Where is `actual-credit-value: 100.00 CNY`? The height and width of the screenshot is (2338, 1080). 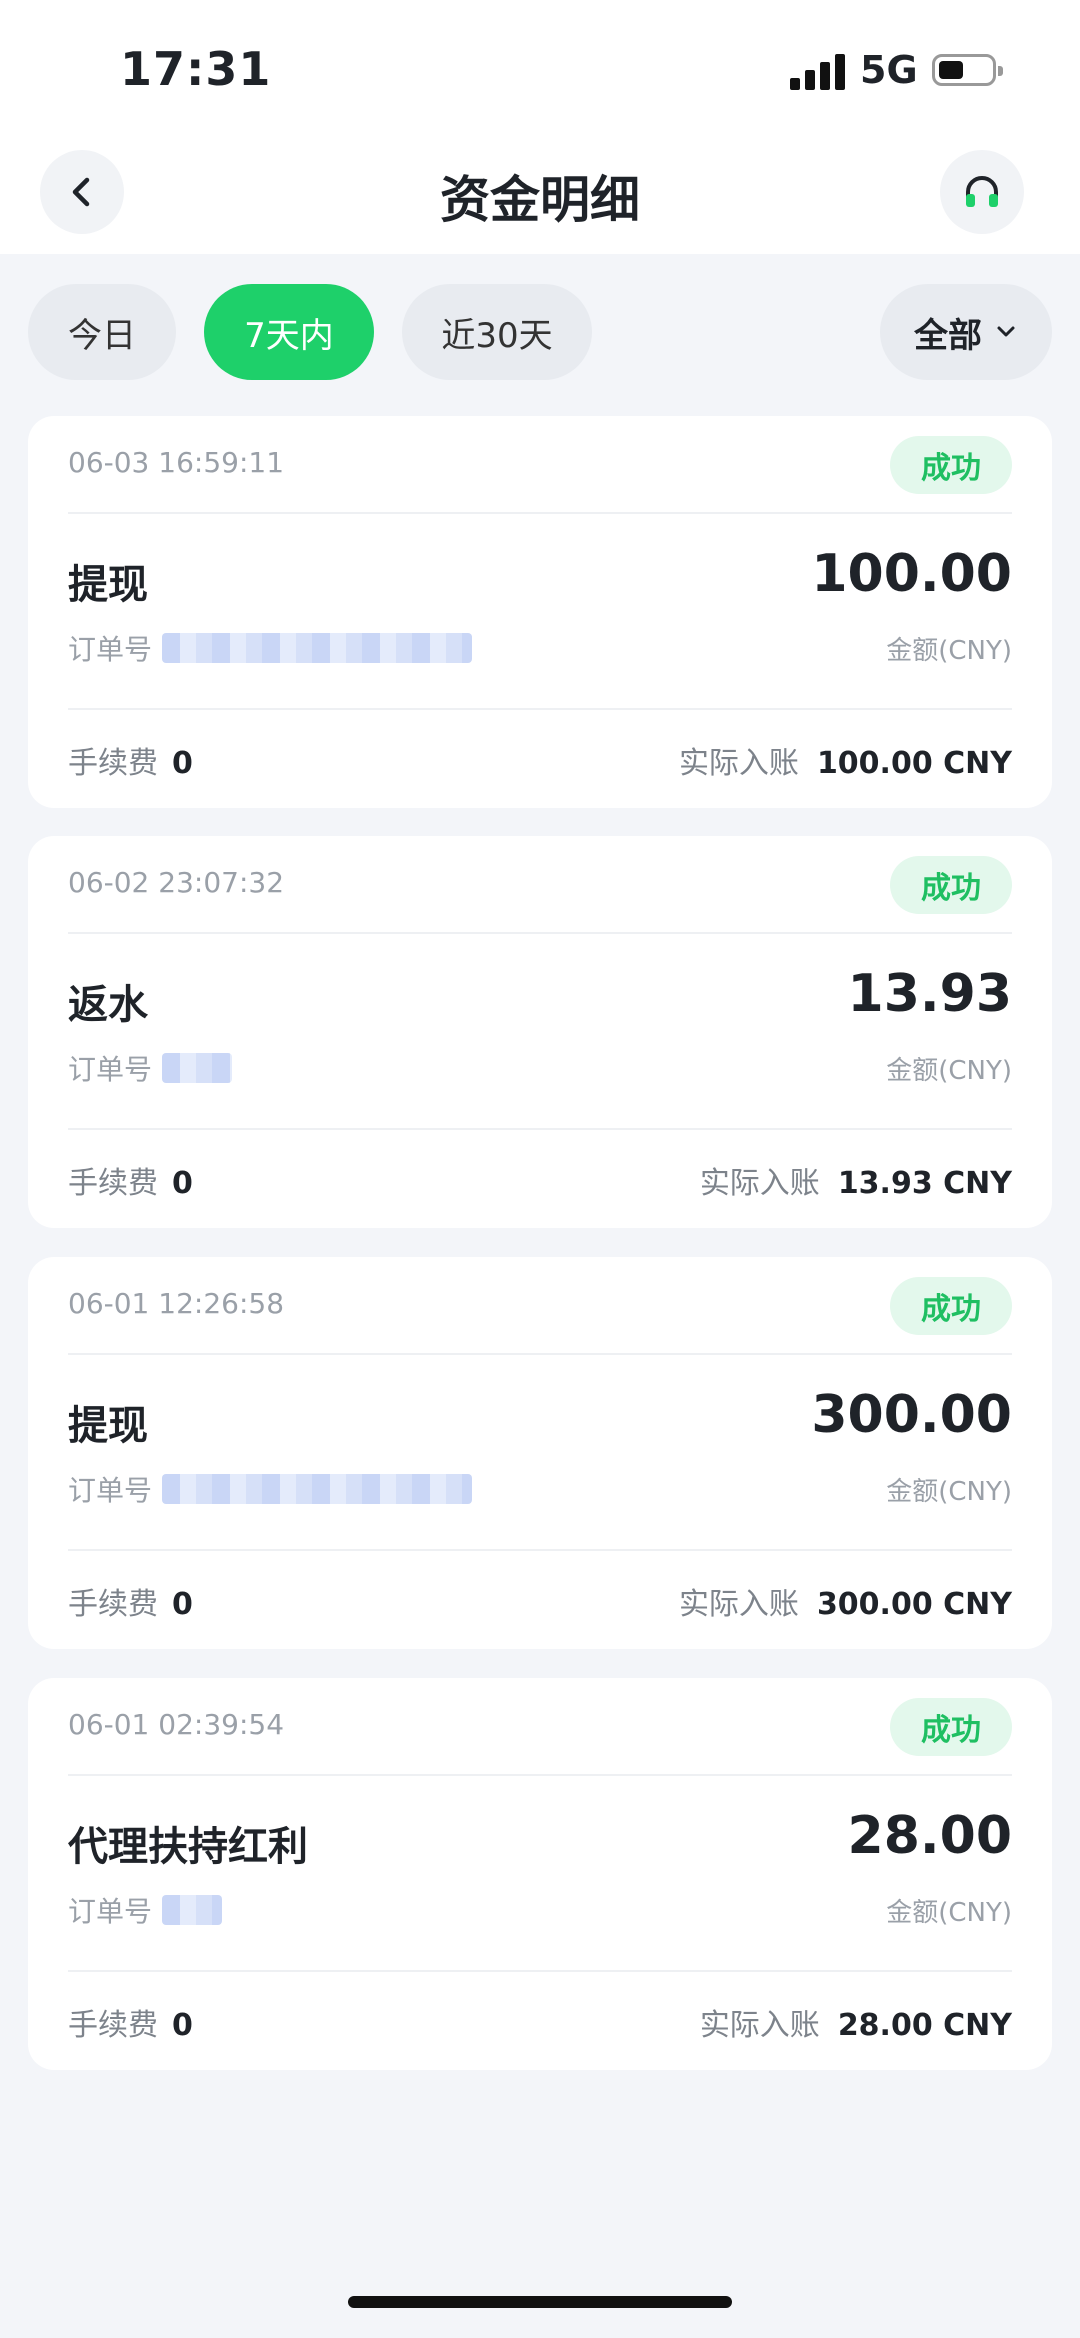
actual-credit-value: 100.00 CNY is located at coordinates (914, 763).